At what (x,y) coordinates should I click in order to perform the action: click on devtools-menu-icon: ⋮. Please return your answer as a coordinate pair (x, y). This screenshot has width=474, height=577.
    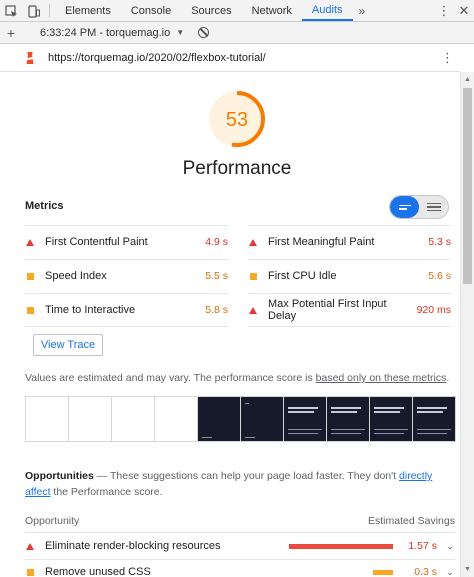
    Looking at the image, I should click on (444, 11).